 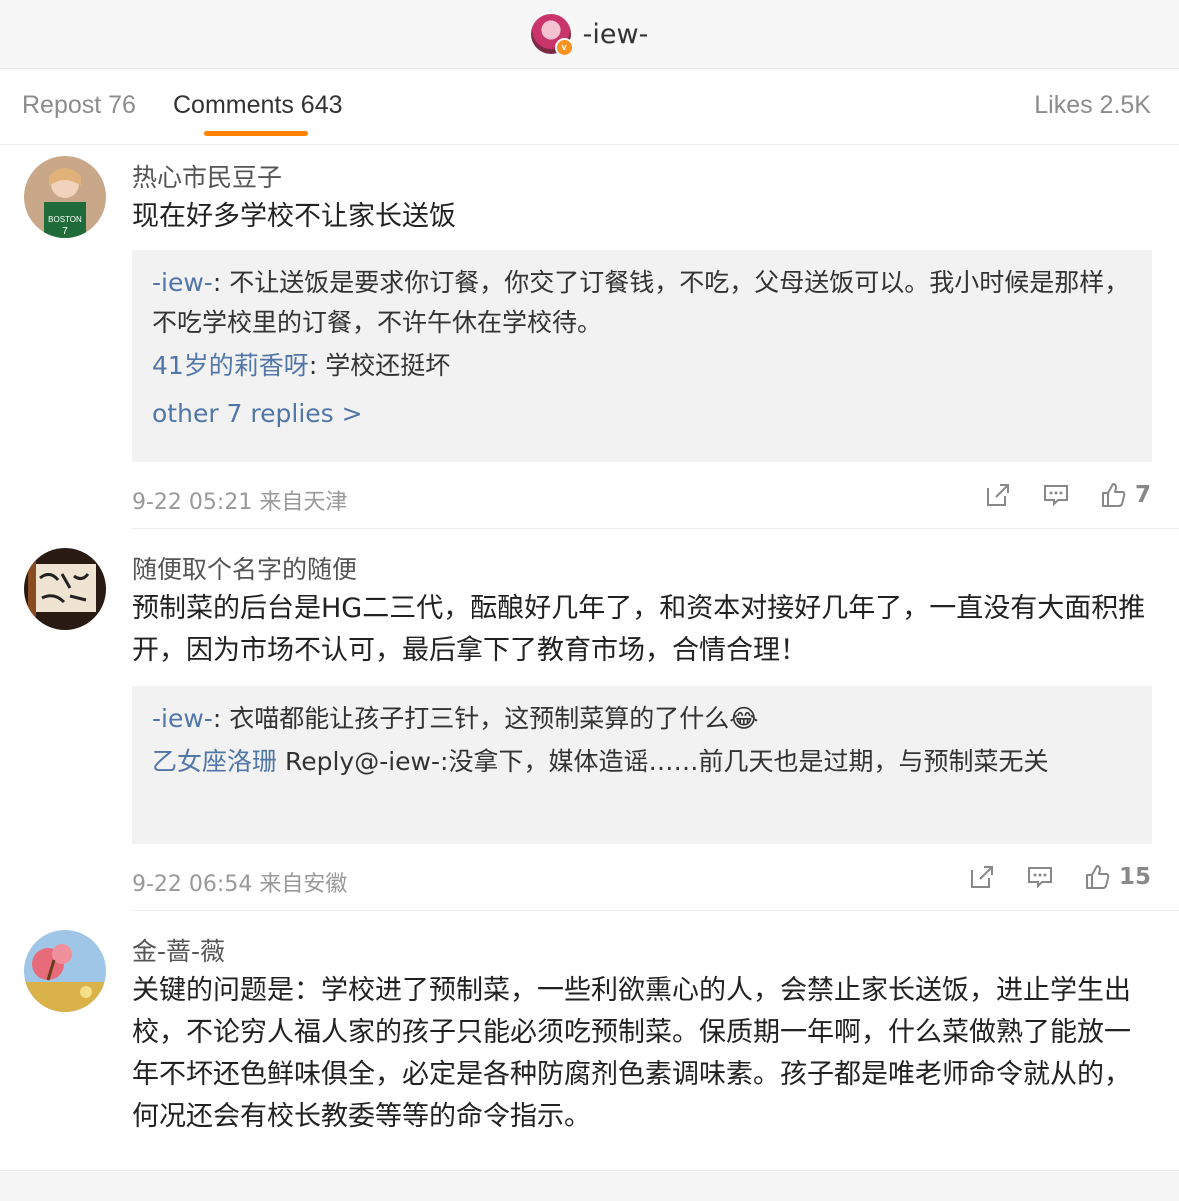 I want to click on comment-actions: 7, so click(x=1052, y=495).